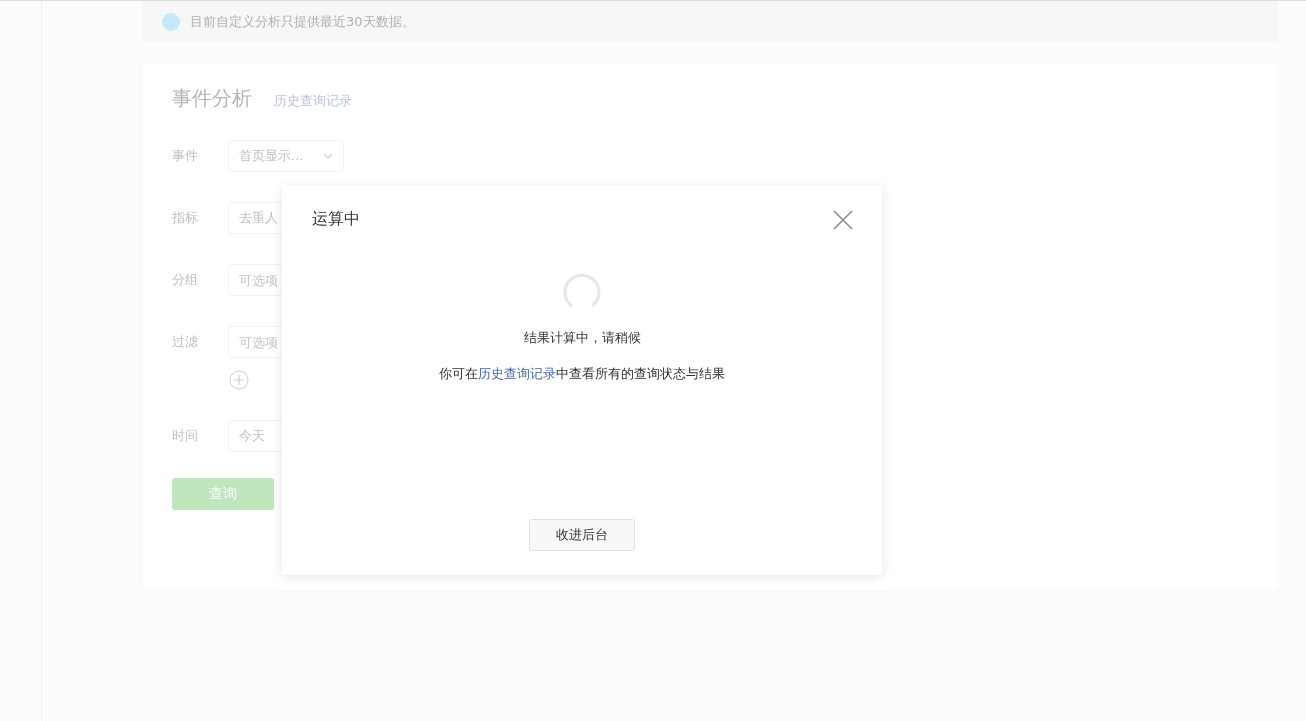  I want to click on field-label: 指标, so click(185, 218).